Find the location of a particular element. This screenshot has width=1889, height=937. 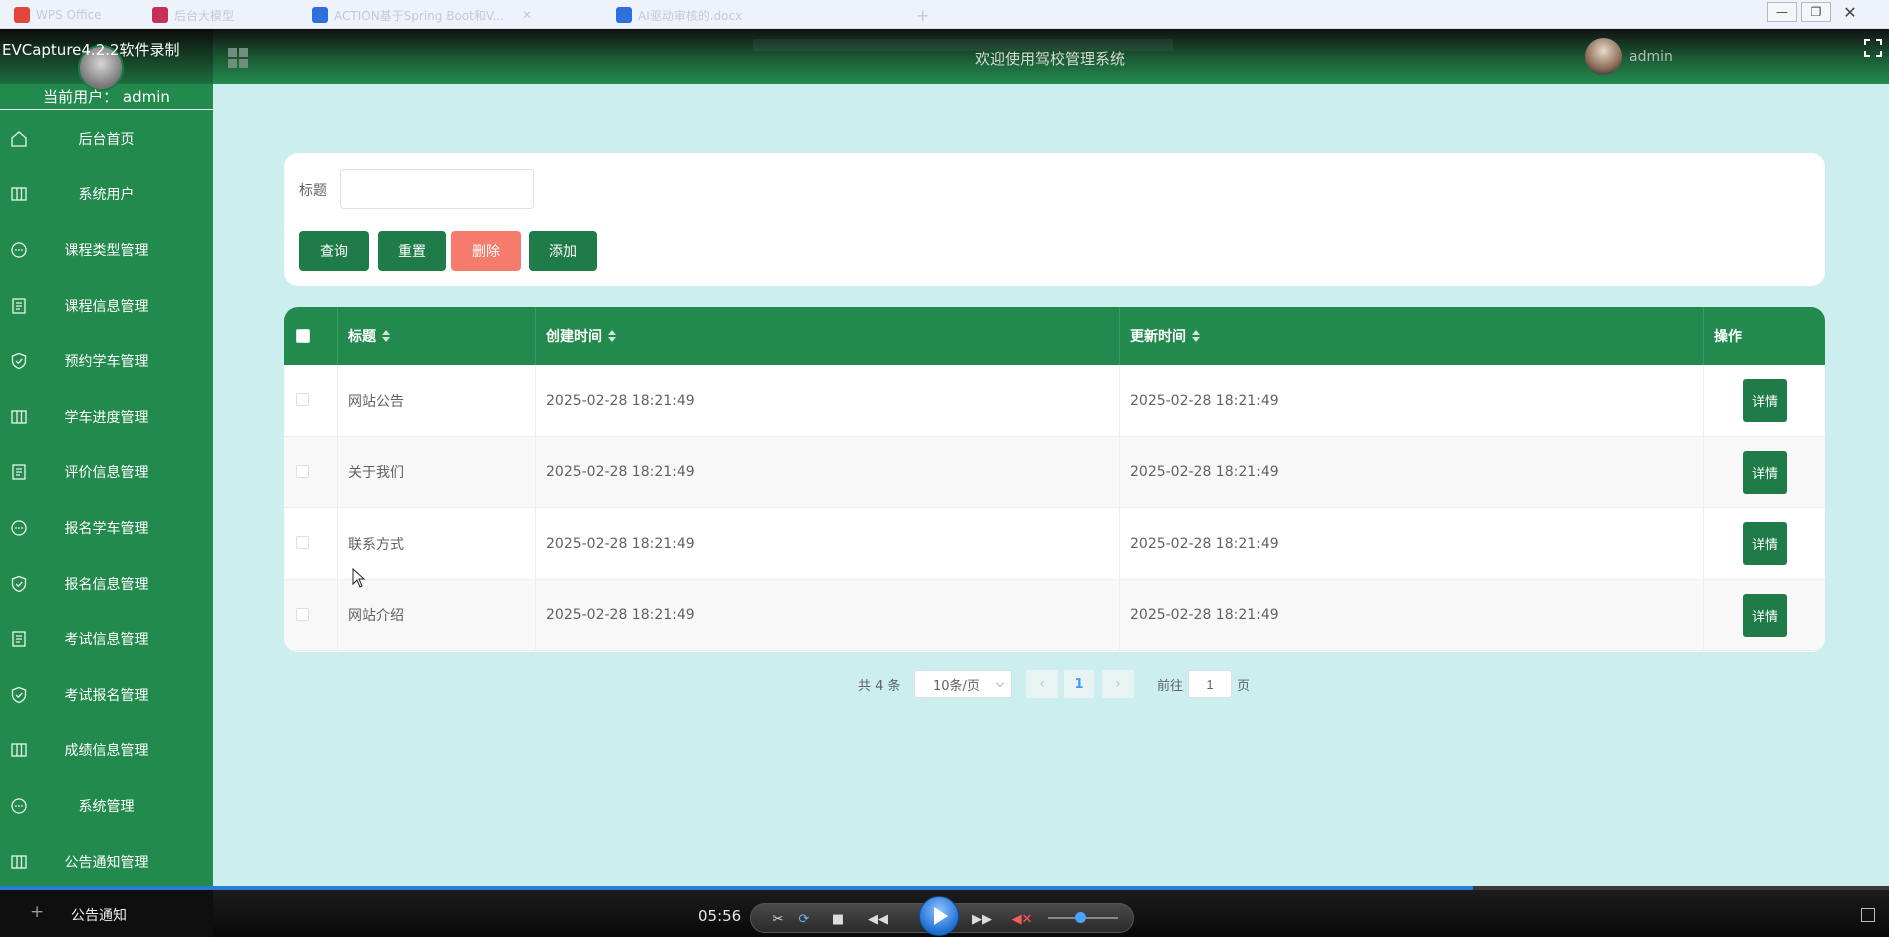

sidebar-item-6: 学车进度管理 is located at coordinates (106, 417).